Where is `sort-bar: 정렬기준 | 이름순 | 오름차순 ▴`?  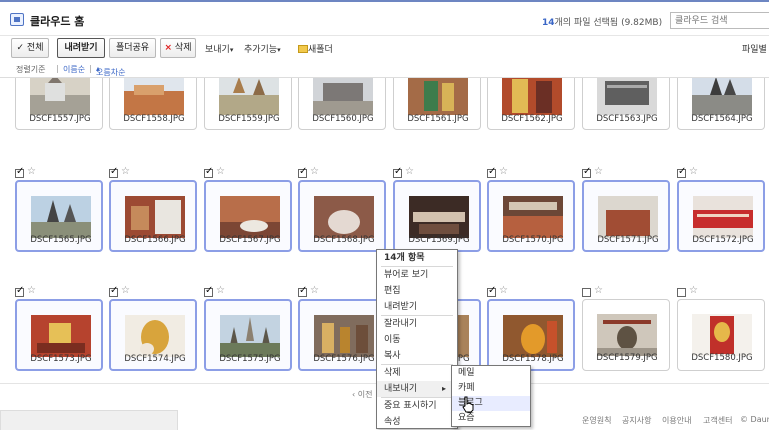
sort-bar: 정렬기준 | 이름순 | 오름차순 ▴ is located at coordinates (384, 69).